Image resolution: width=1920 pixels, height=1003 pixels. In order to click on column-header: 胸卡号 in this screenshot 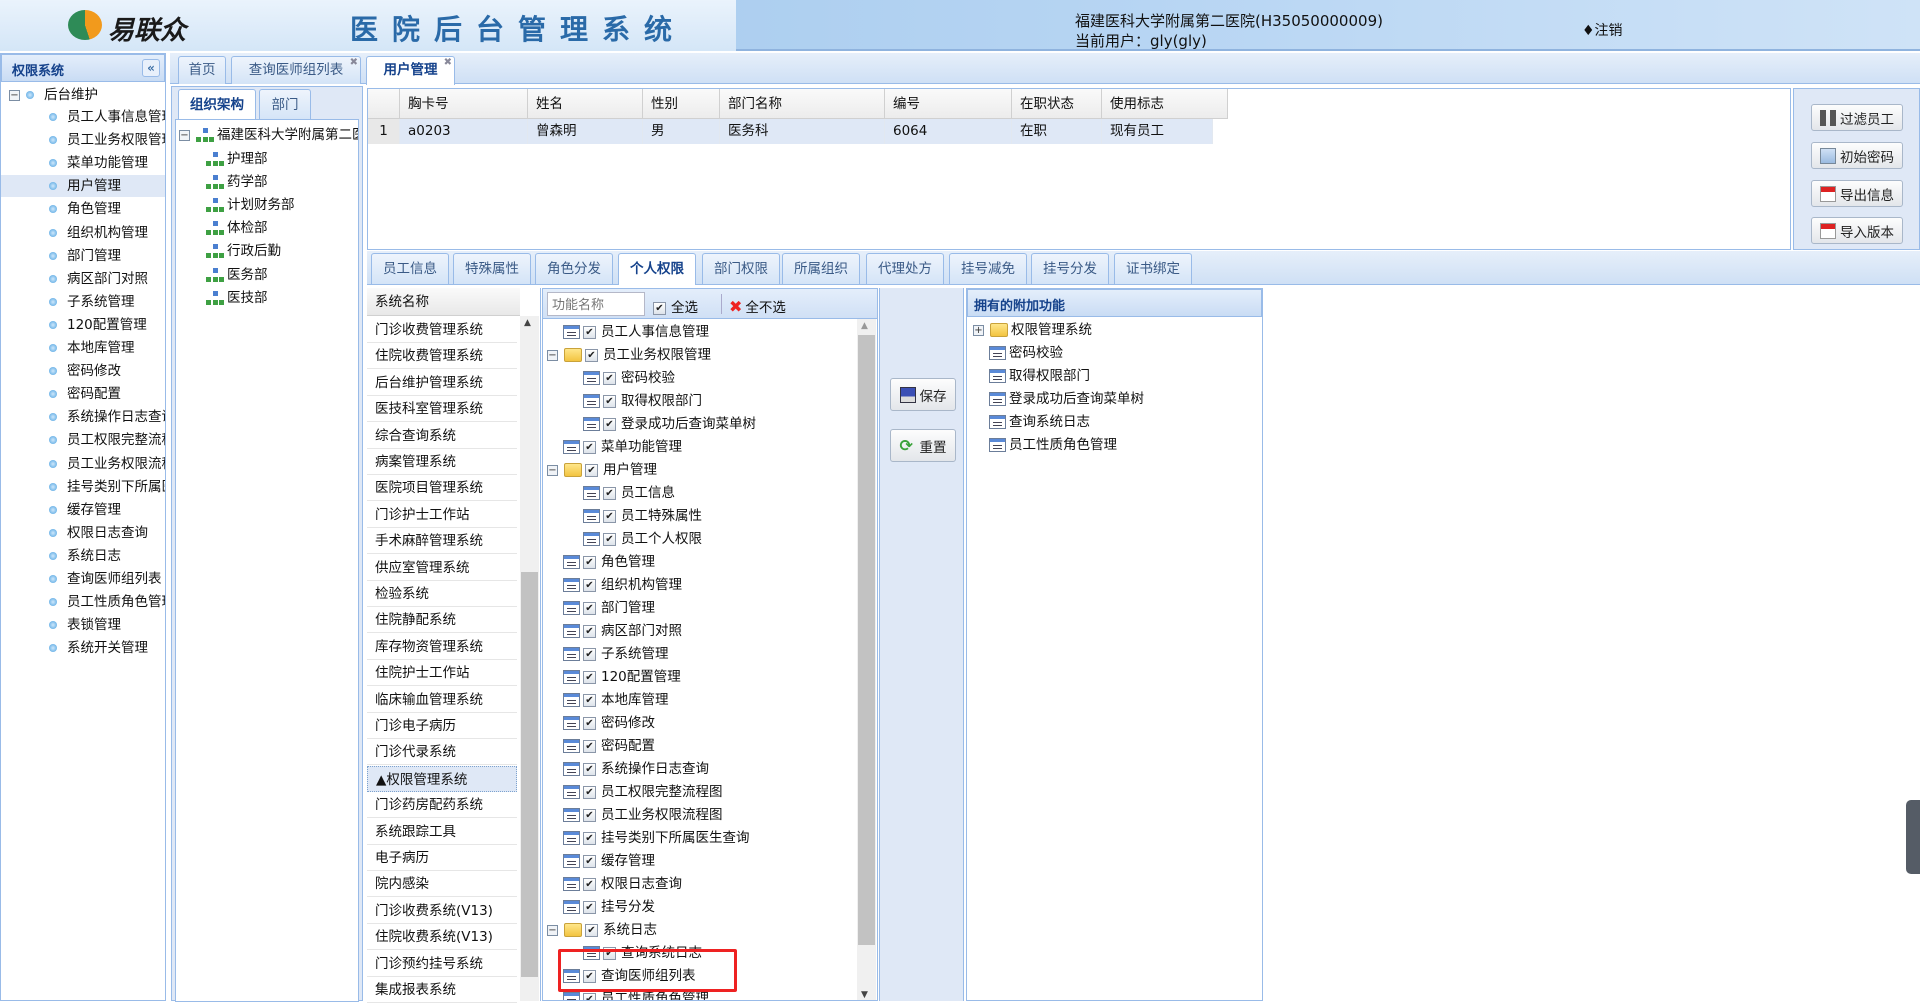, I will do `click(464, 104)`.